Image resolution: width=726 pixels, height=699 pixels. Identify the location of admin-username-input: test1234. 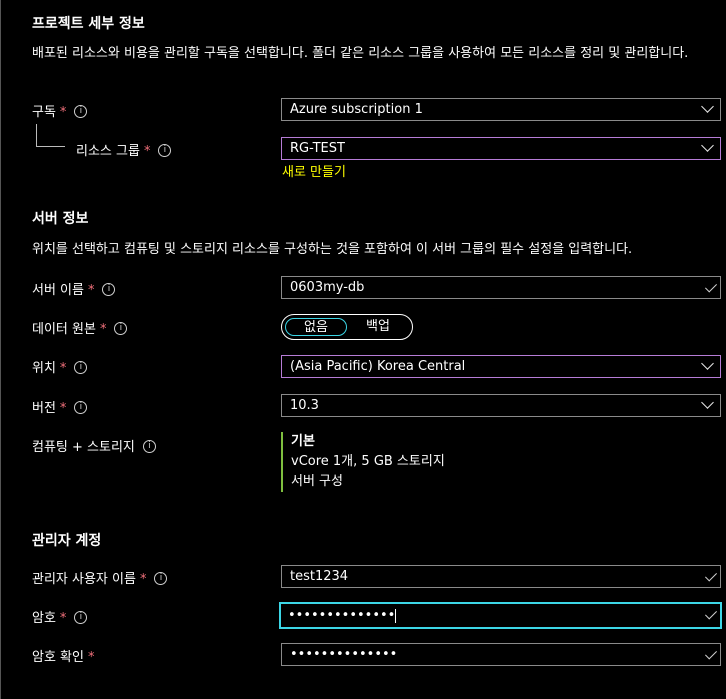
(501, 576).